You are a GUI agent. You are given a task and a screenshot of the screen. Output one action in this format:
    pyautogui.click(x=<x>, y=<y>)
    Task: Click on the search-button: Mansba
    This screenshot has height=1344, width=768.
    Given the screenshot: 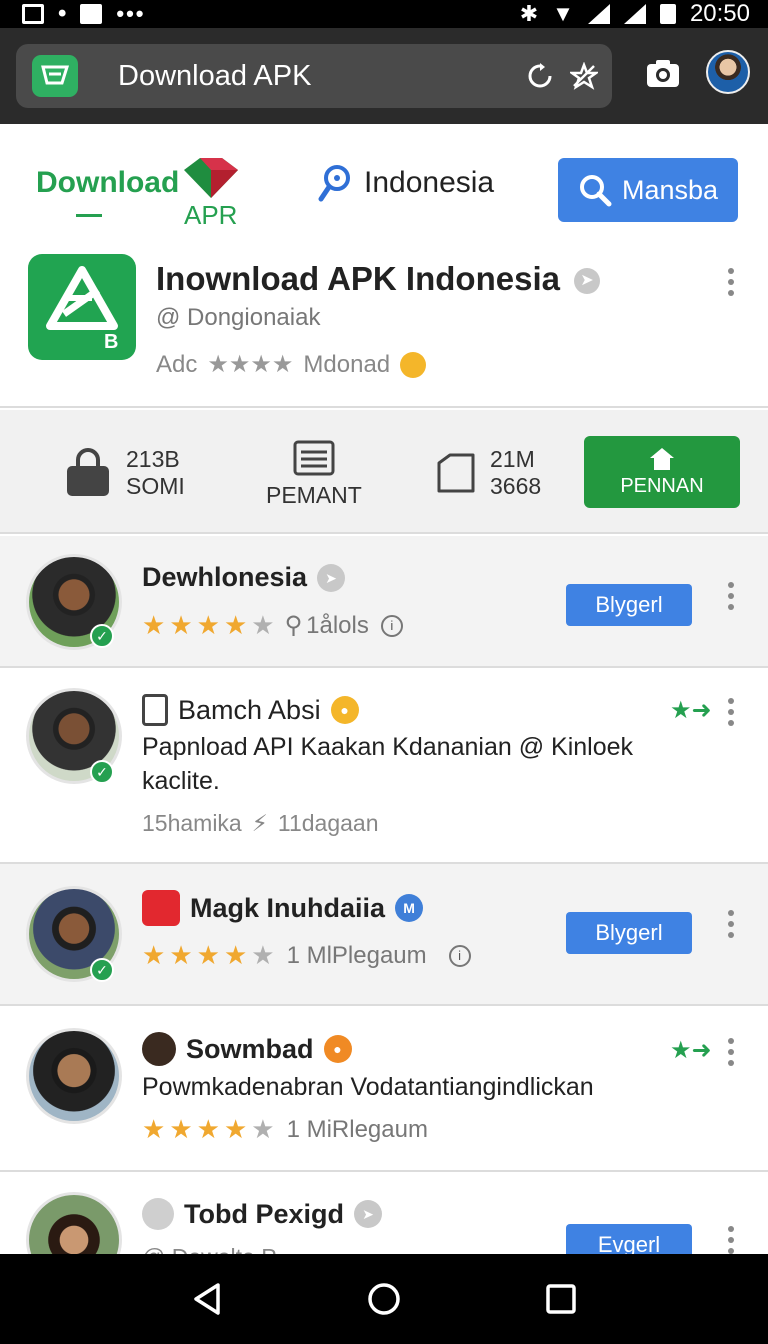 What is the action you would take?
    pyautogui.click(x=648, y=190)
    